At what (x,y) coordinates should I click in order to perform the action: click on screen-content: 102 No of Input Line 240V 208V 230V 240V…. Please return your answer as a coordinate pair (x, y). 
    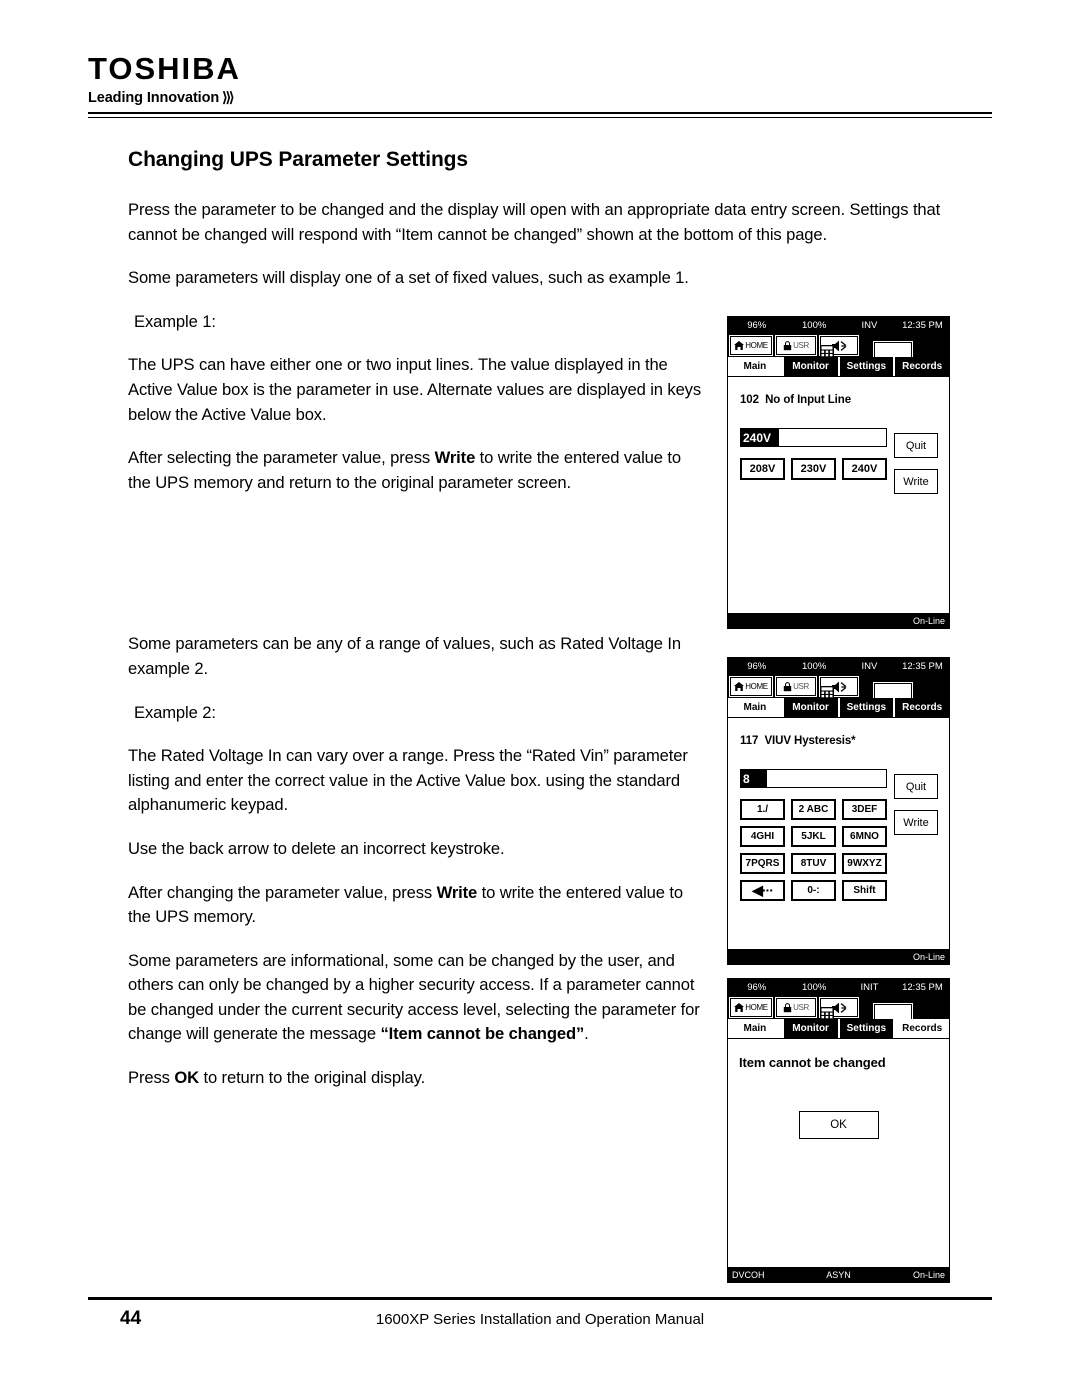
    Looking at the image, I should click on (838, 494).